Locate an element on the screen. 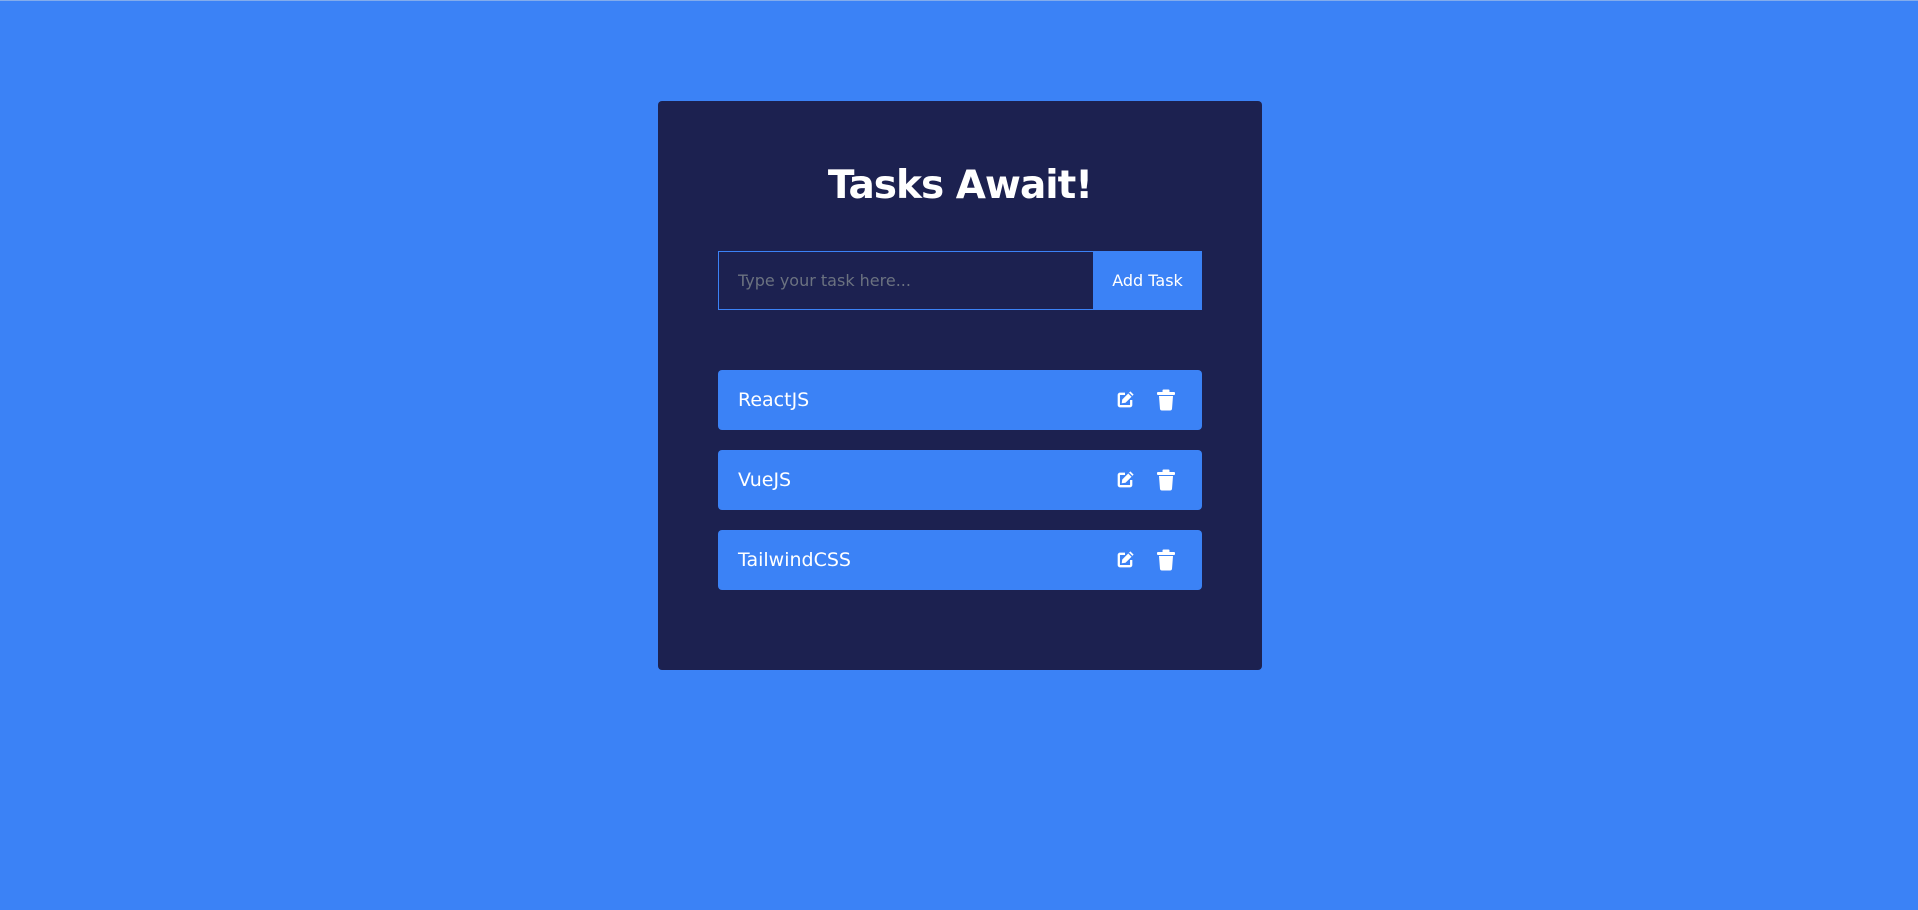 Image resolution: width=1918 pixels, height=910 pixels. top-border-line is located at coordinates (959, 0).